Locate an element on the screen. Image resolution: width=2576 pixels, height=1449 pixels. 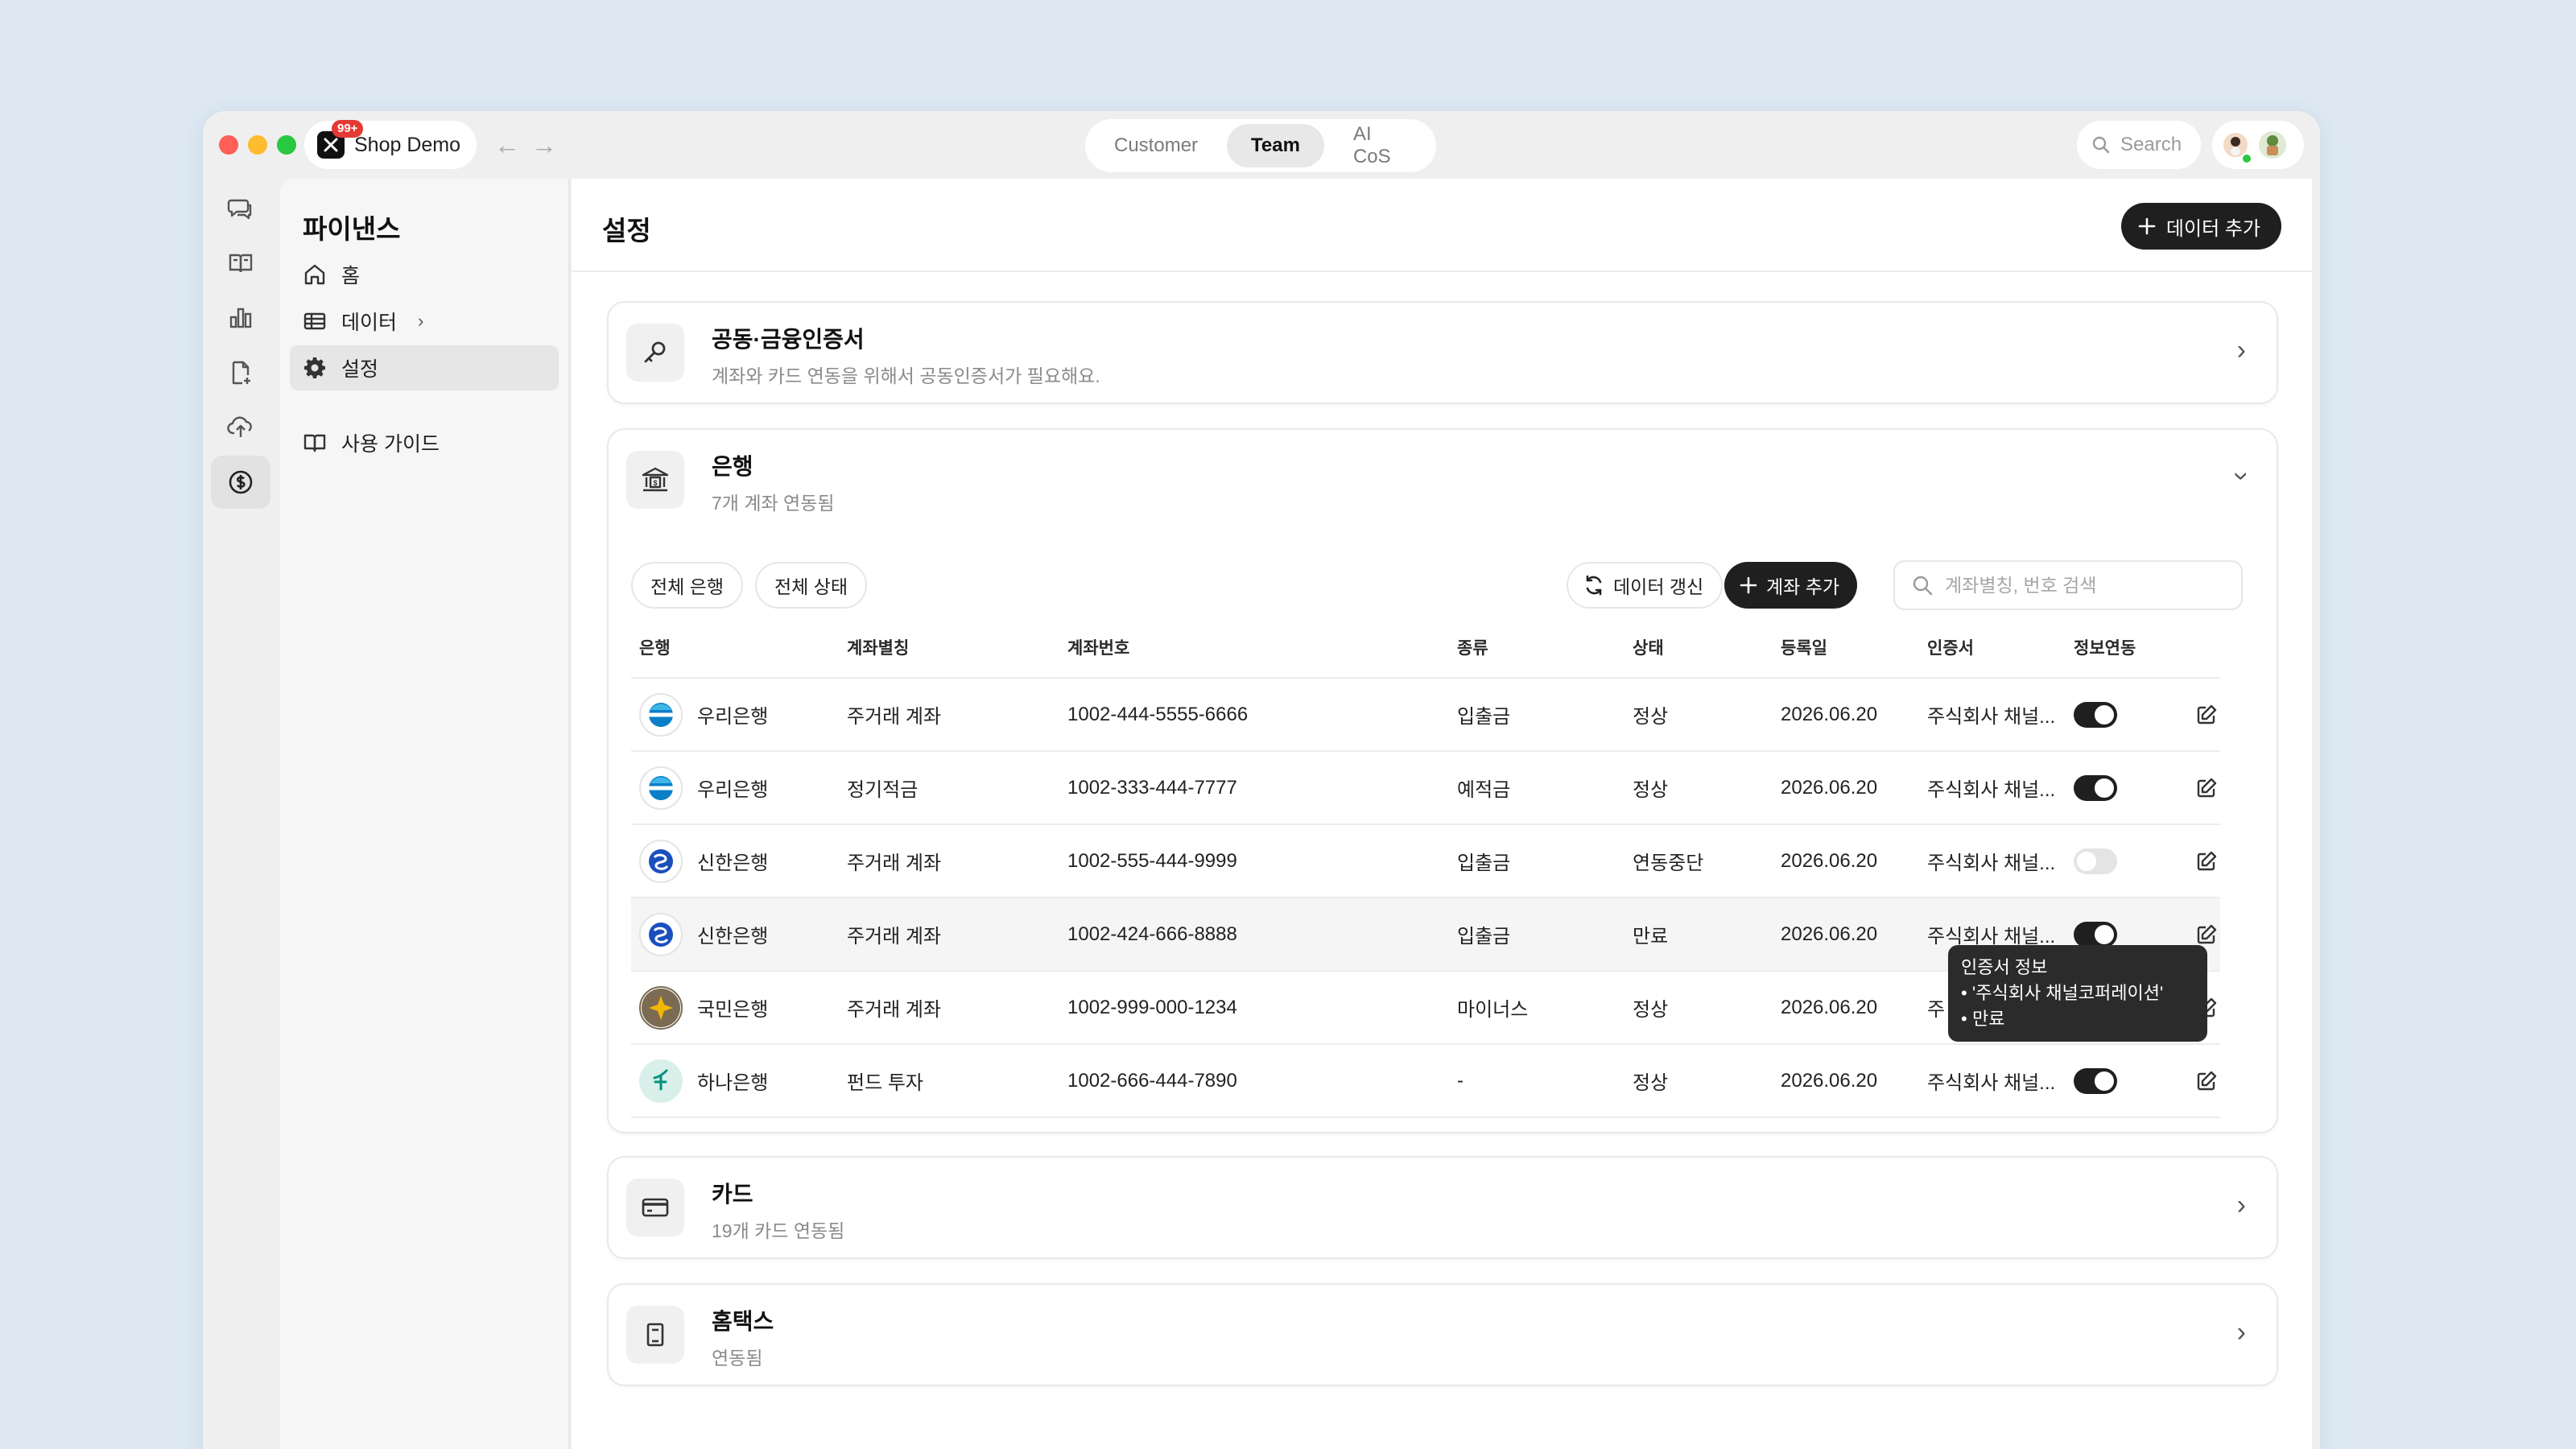
account-number: 1002-555-444-9999 is located at coordinates (1262, 861).